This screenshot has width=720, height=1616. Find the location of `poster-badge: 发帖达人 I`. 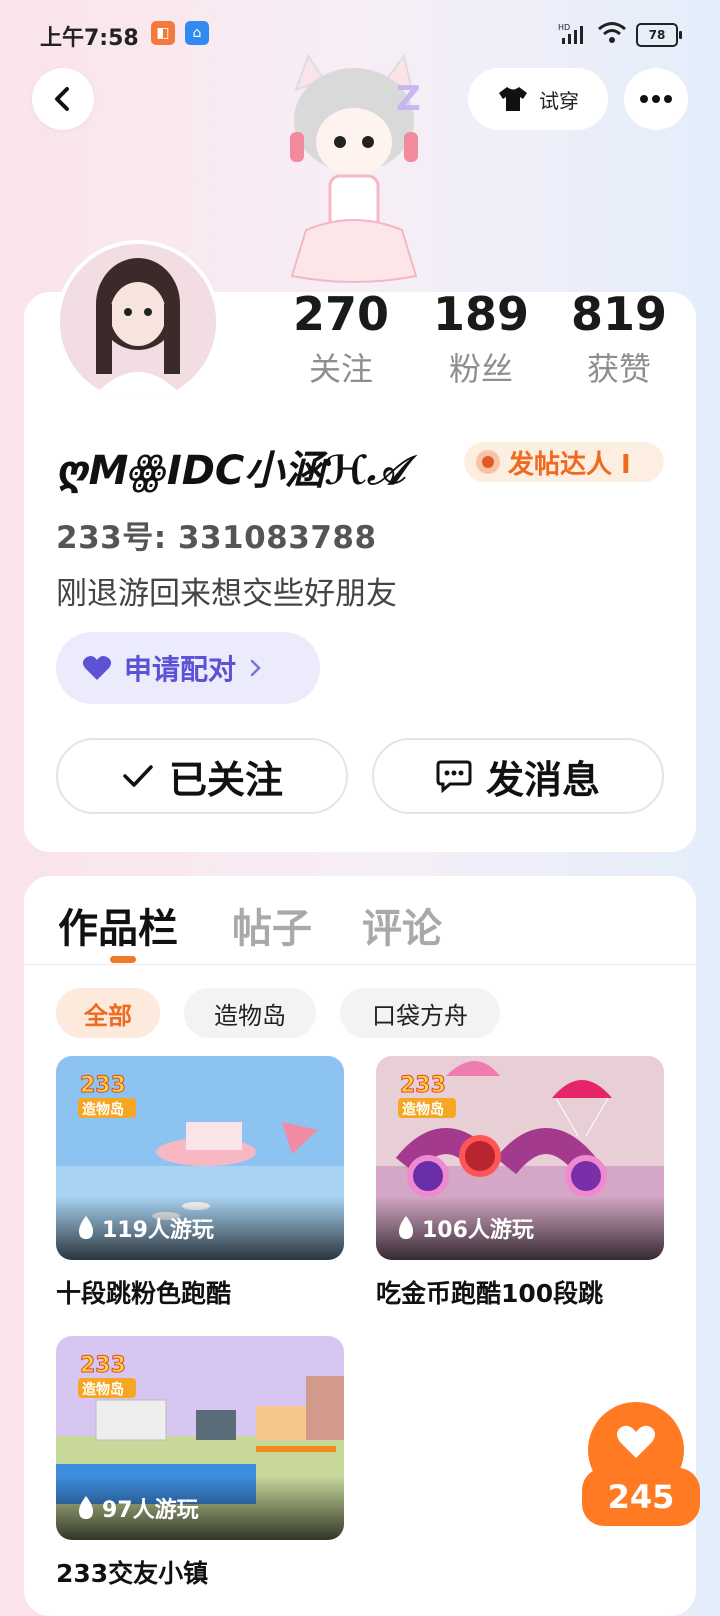

poster-badge: 发帖达人 I is located at coordinates (564, 462).